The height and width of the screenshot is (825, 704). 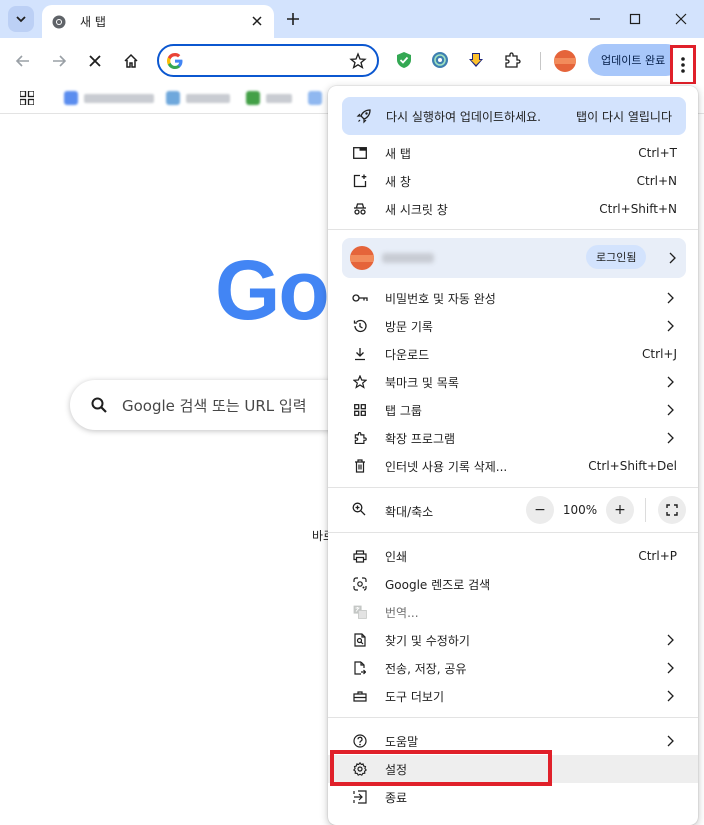 I want to click on update-button-label: 업데이트 완료, so click(x=633, y=60).